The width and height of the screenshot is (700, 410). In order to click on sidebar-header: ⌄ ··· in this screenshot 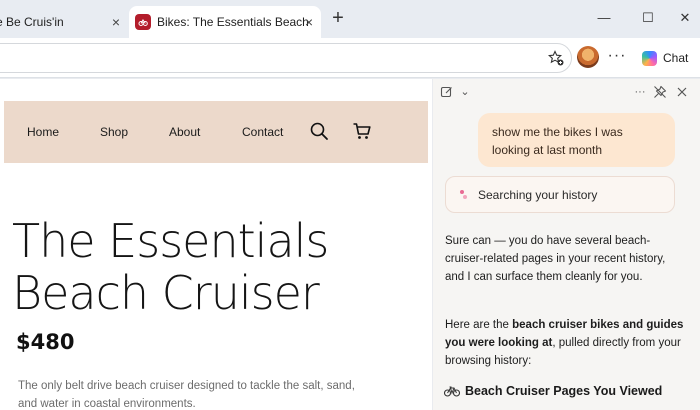, I will do `click(566, 92)`.